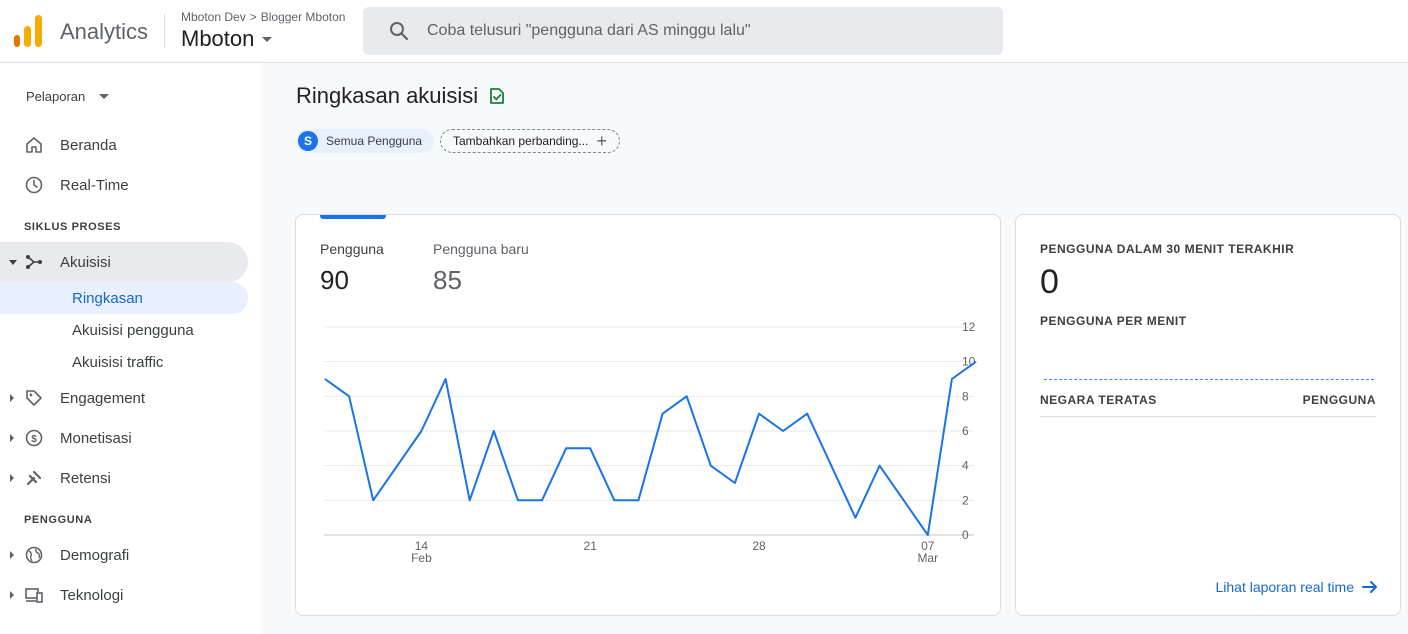 This screenshot has height=634, width=1408. What do you see at coordinates (965, 396) in the screenshot?
I see `y-tick-label: 8` at bounding box center [965, 396].